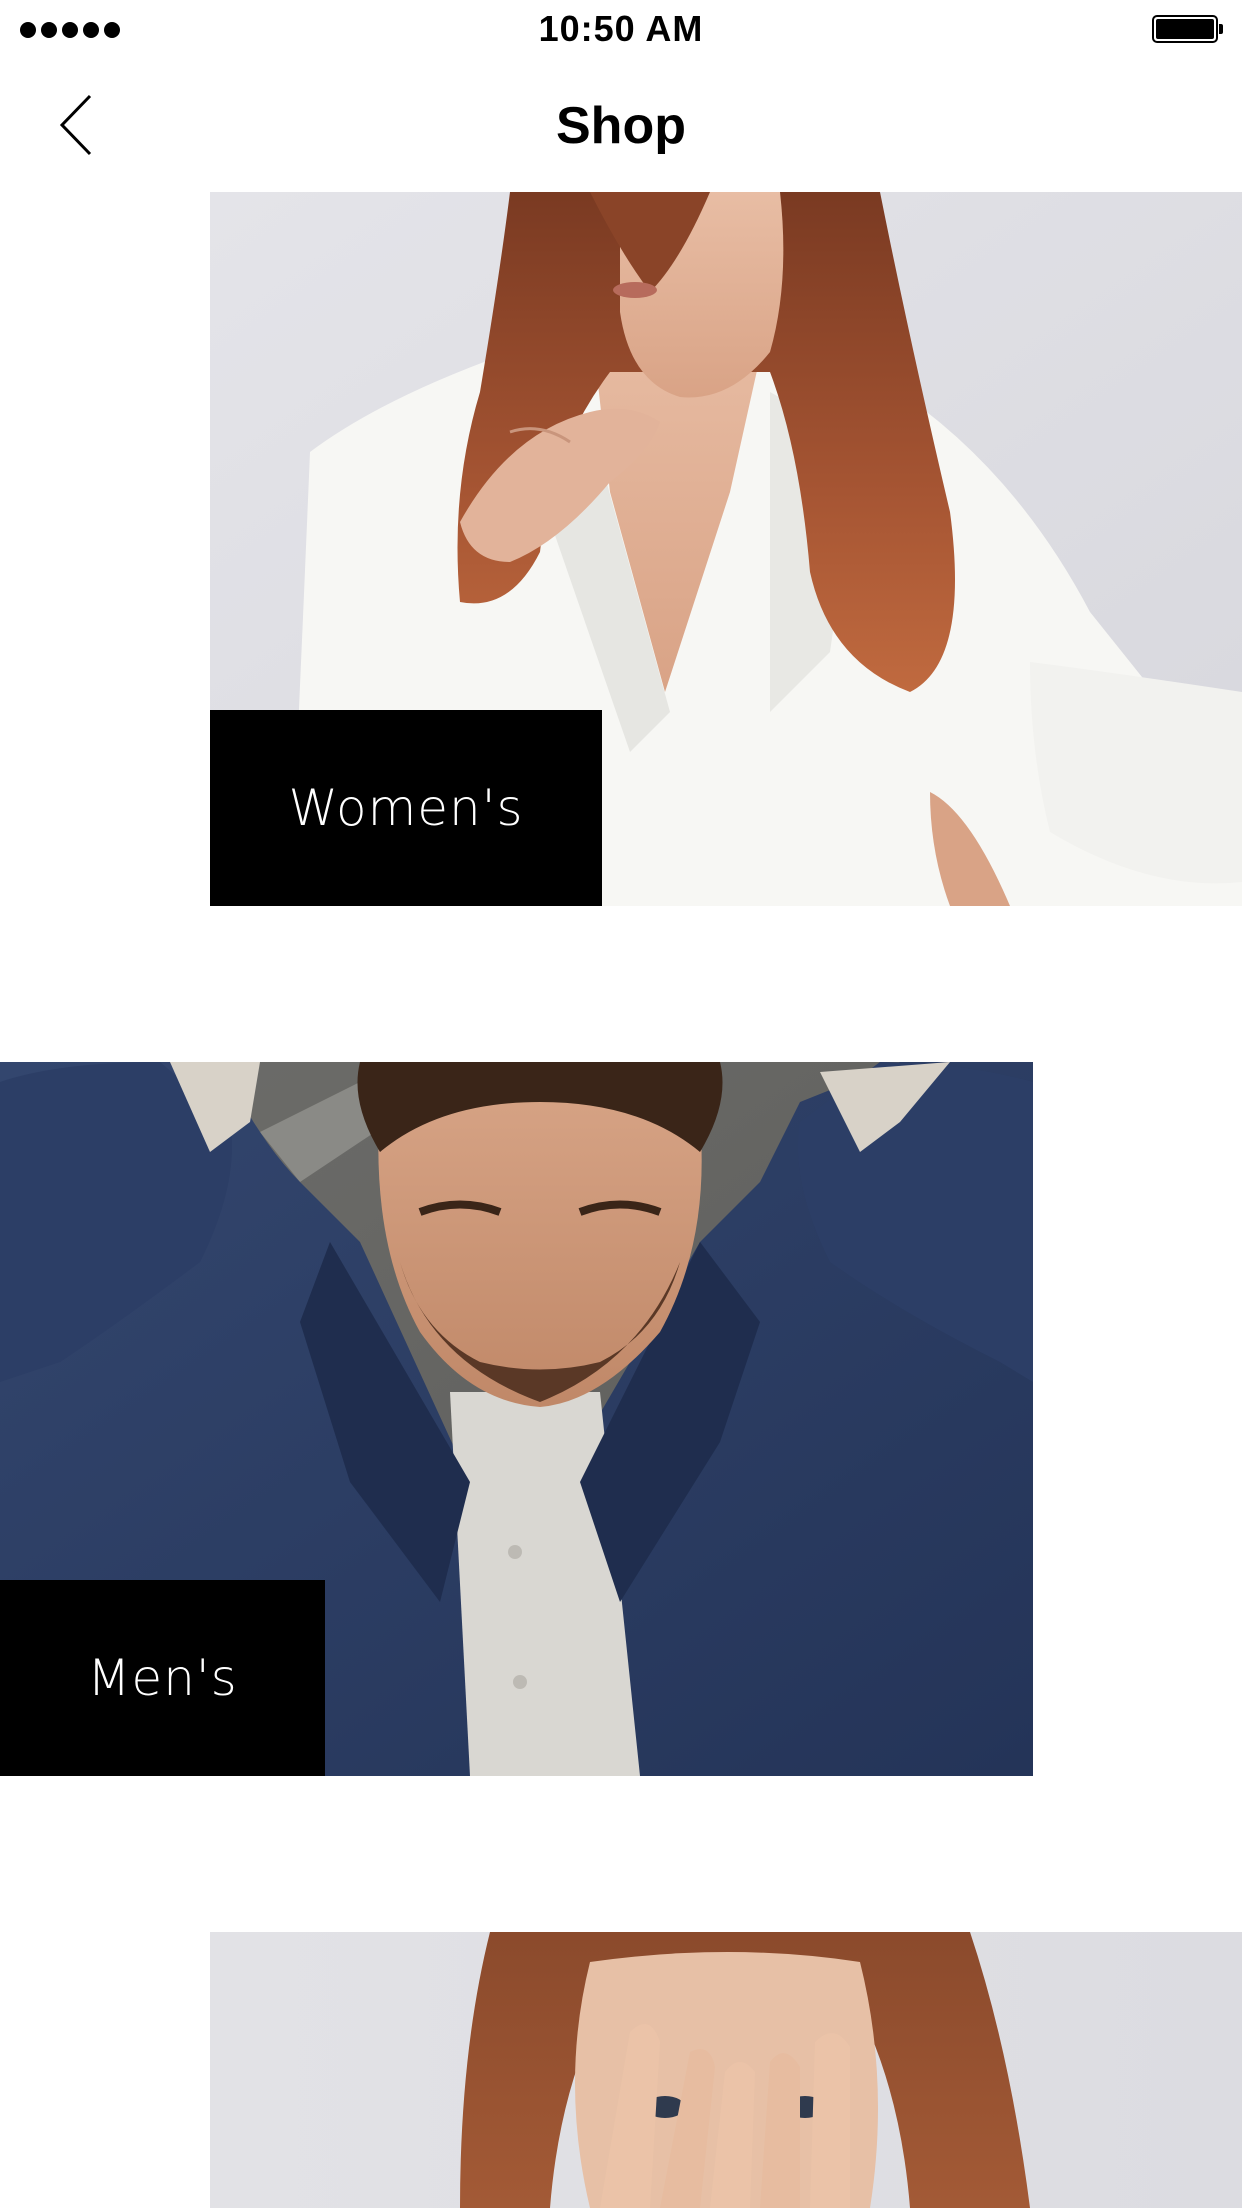 Image resolution: width=1242 pixels, height=2208 pixels. I want to click on navigation-bar: Shop, so click(621, 125).